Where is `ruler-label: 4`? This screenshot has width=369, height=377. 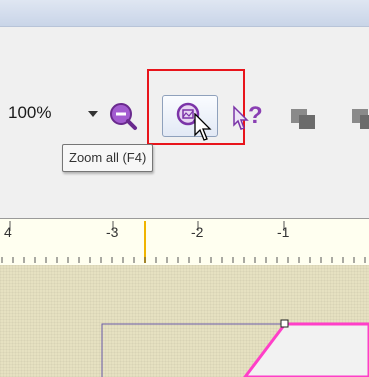
ruler-label: 4 is located at coordinates (8, 232).